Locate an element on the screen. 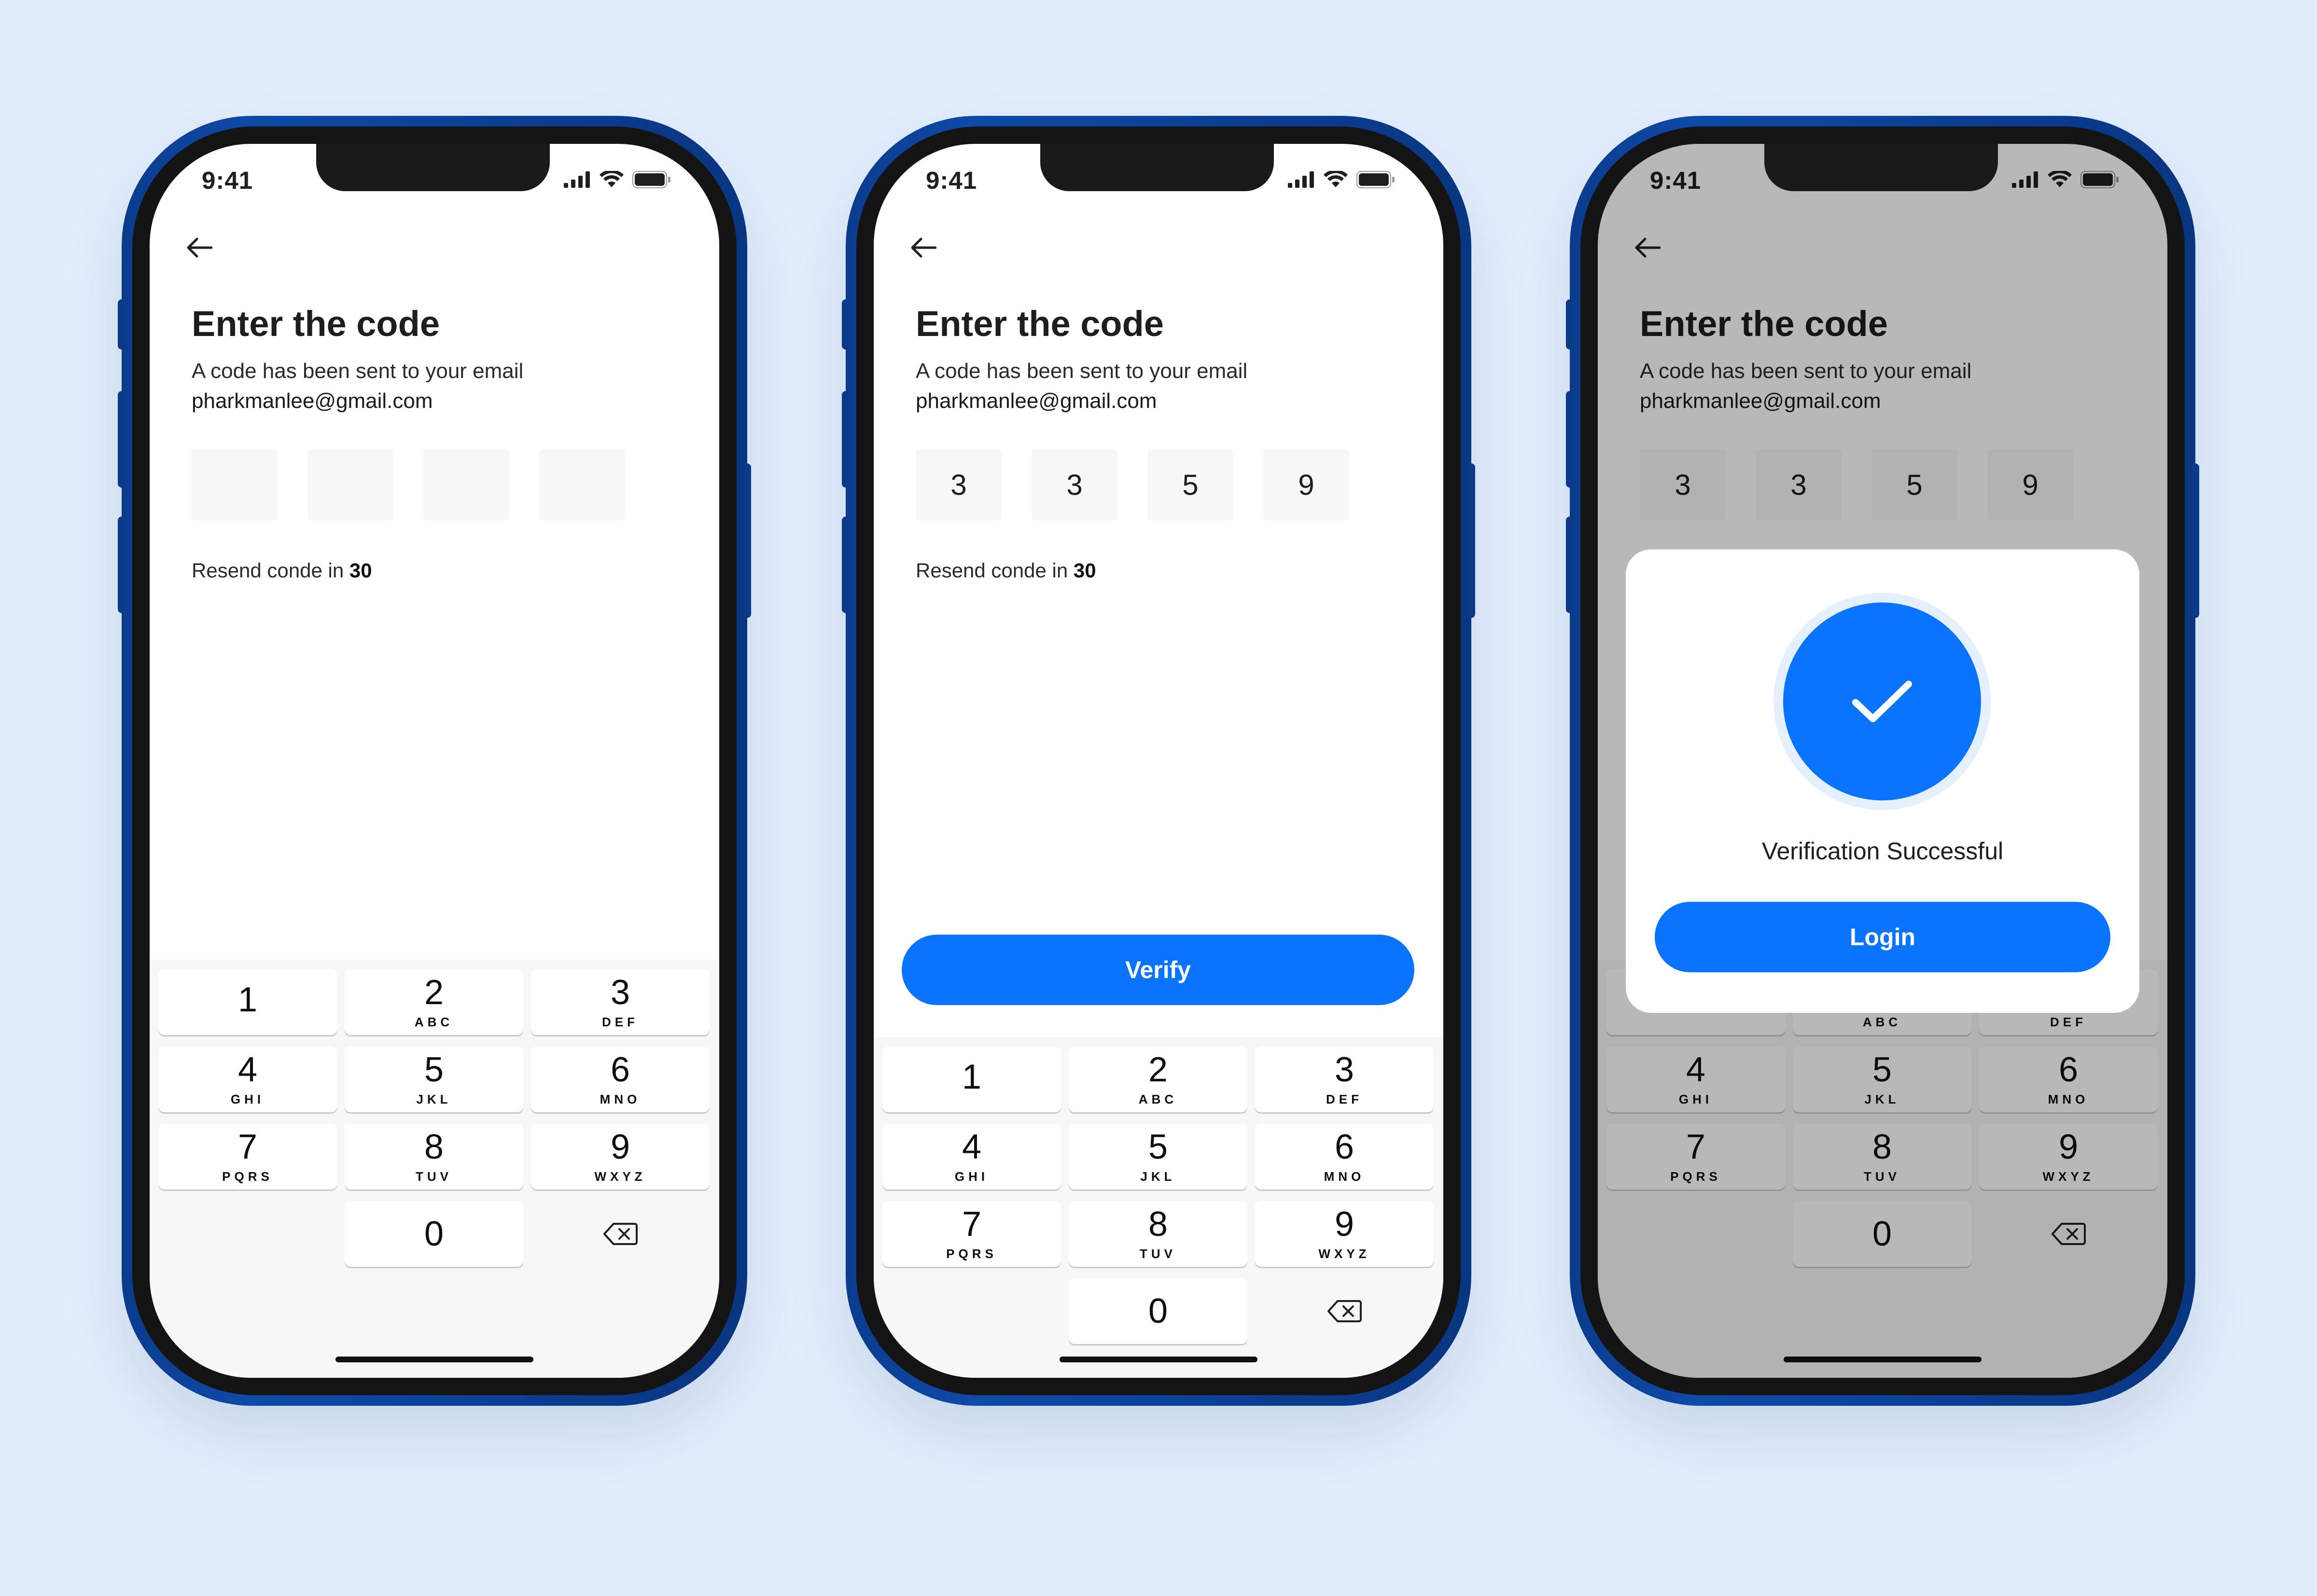 Image resolution: width=2317 pixels, height=1596 pixels. status-time: 9:41 is located at coordinates (952, 181).